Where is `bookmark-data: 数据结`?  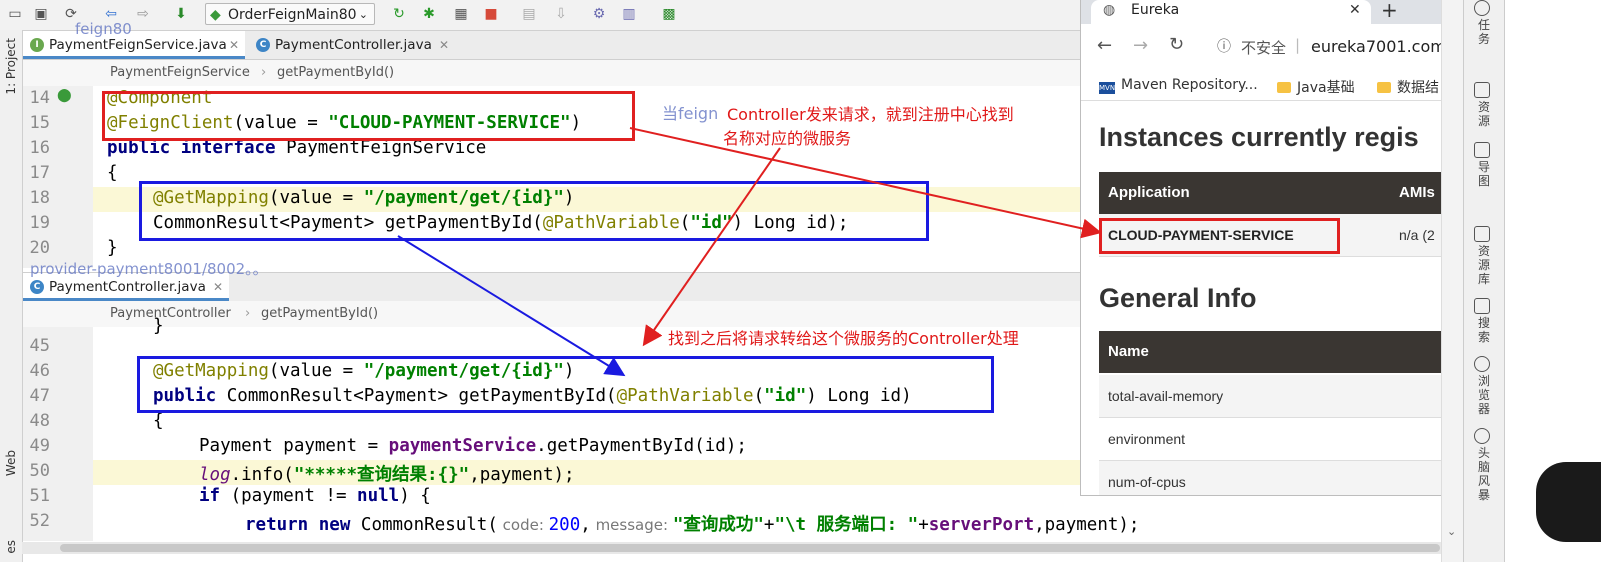
bookmark-data: 数据结 is located at coordinates (1408, 87).